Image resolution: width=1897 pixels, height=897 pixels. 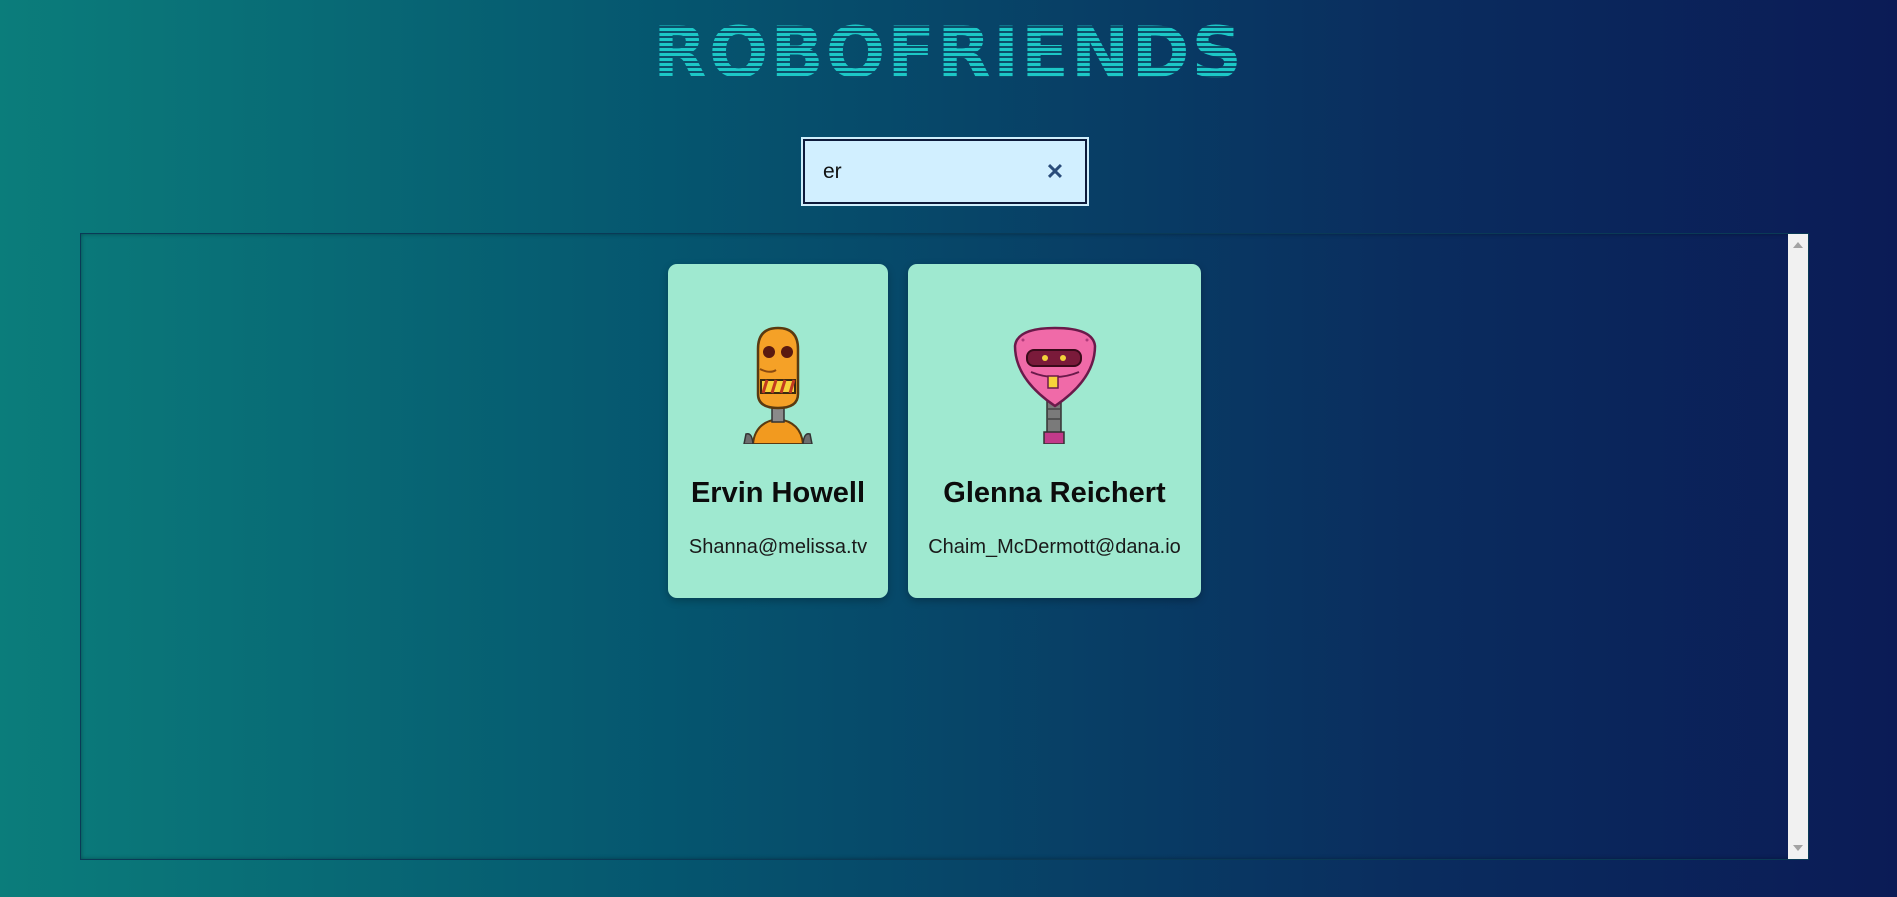 I want to click on robot-card: Glenna Reichert Chaim_McDermott@dana.io, so click(x=1054, y=431).